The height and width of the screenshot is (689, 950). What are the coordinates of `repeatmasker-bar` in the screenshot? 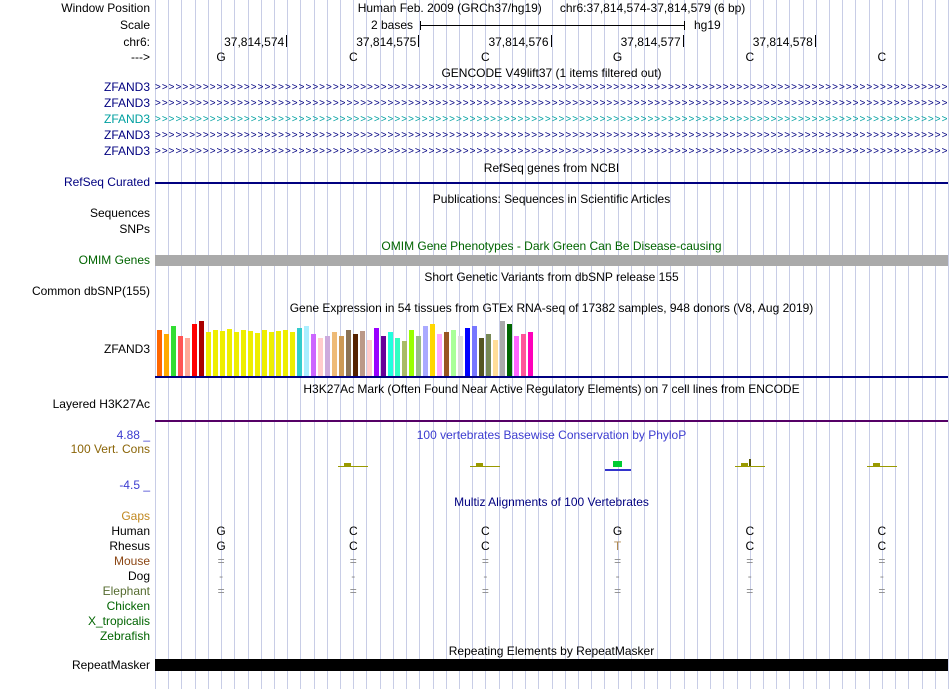 It's located at (551, 665).